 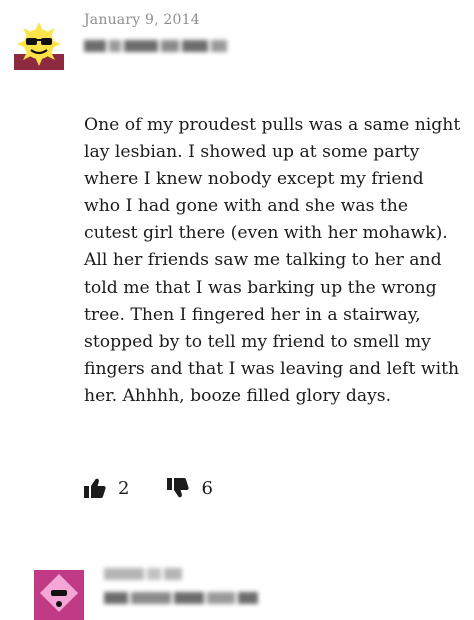 I want to click on downvote-count: 6, so click(x=207, y=488).